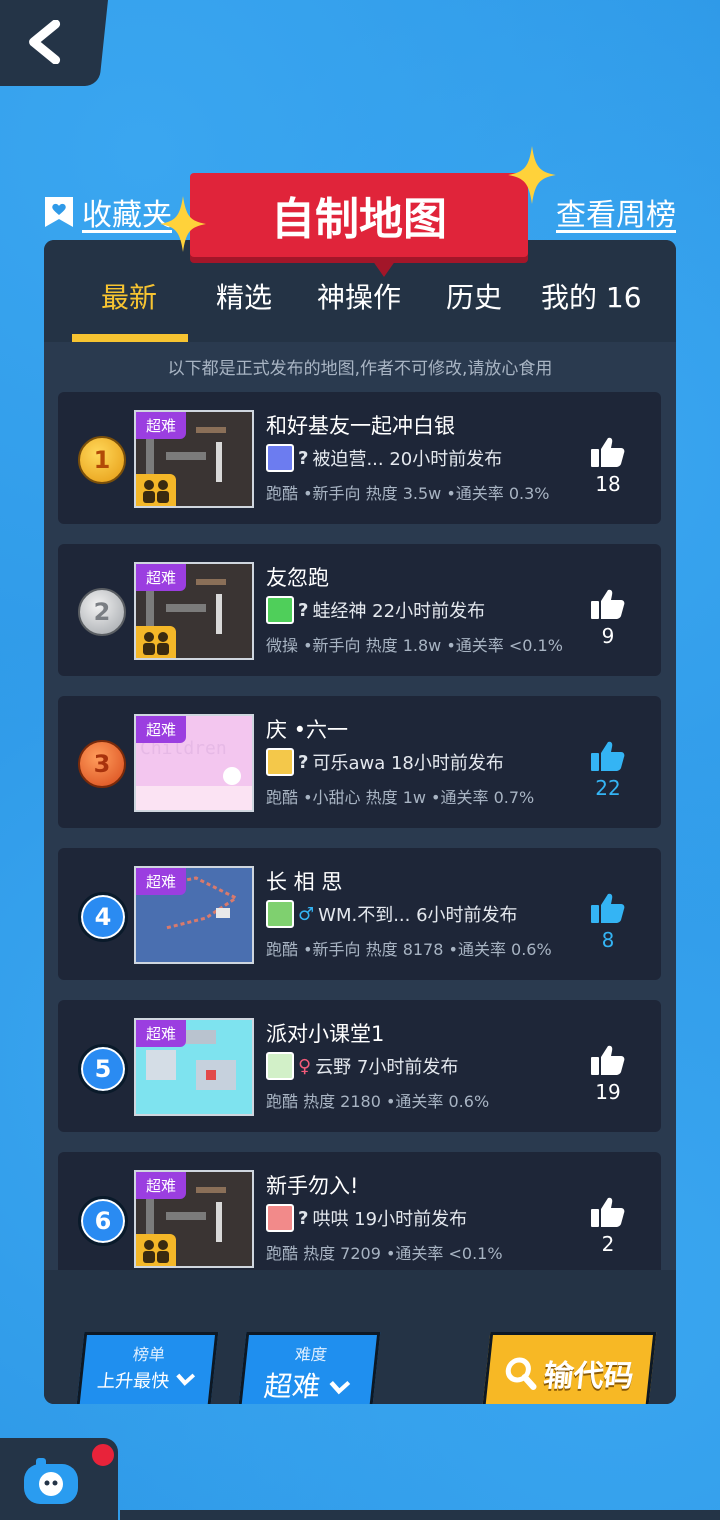 This screenshot has height=1520, width=720. I want to click on back-button, so click(54, 43).